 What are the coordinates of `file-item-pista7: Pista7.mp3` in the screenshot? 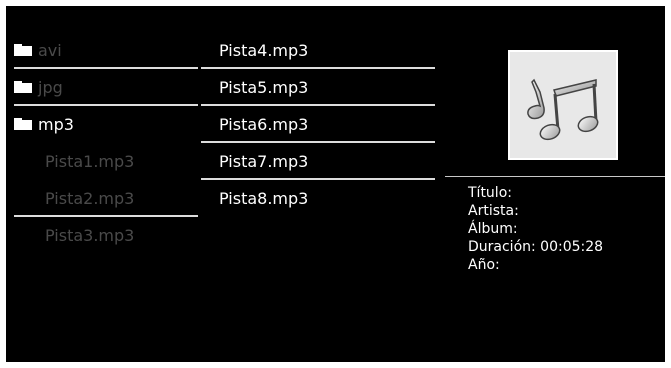 It's located at (318, 161).